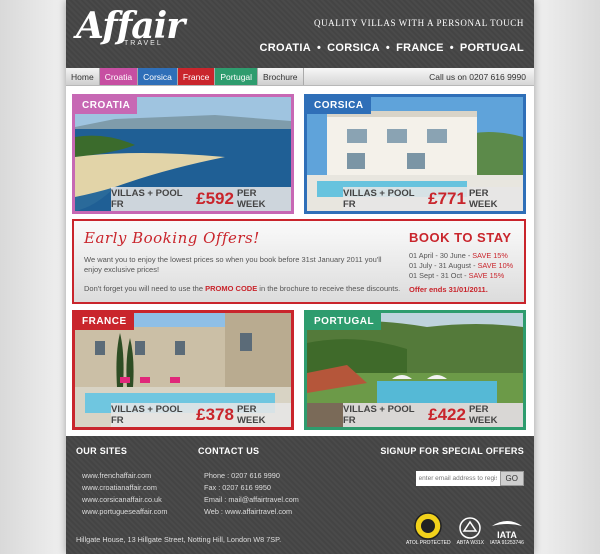 The height and width of the screenshot is (554, 600). I want to click on discount-line: 01 July - 31 August - SAVE 10%, so click(461, 266).